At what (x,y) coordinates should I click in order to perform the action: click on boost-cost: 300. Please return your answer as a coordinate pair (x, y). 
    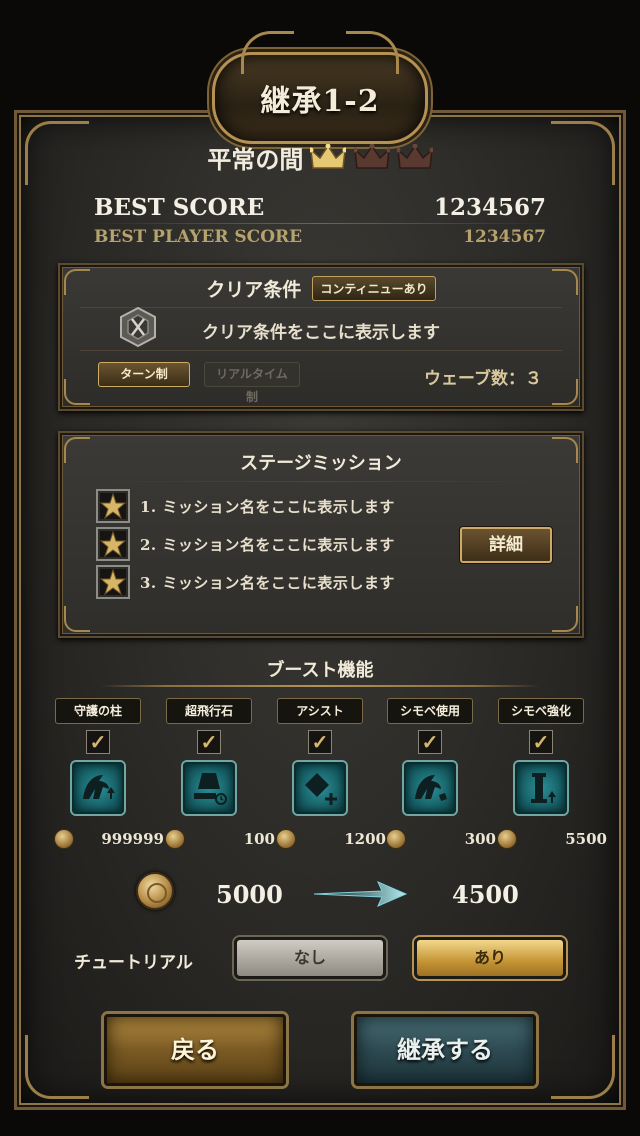
    Looking at the image, I should click on (441, 839).